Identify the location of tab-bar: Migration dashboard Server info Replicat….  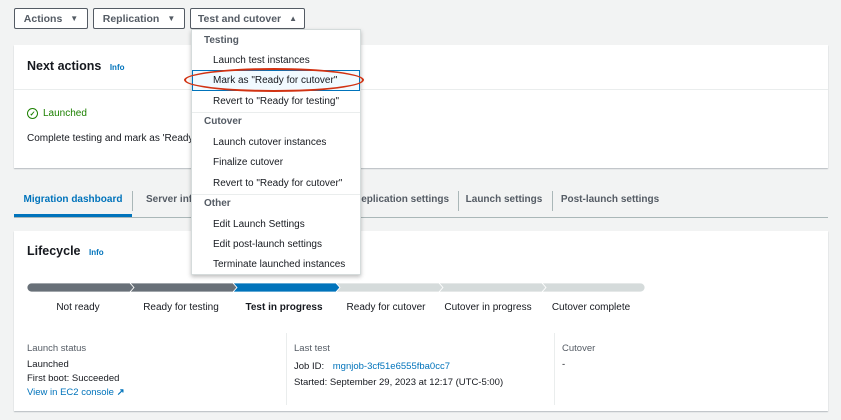
(421, 201).